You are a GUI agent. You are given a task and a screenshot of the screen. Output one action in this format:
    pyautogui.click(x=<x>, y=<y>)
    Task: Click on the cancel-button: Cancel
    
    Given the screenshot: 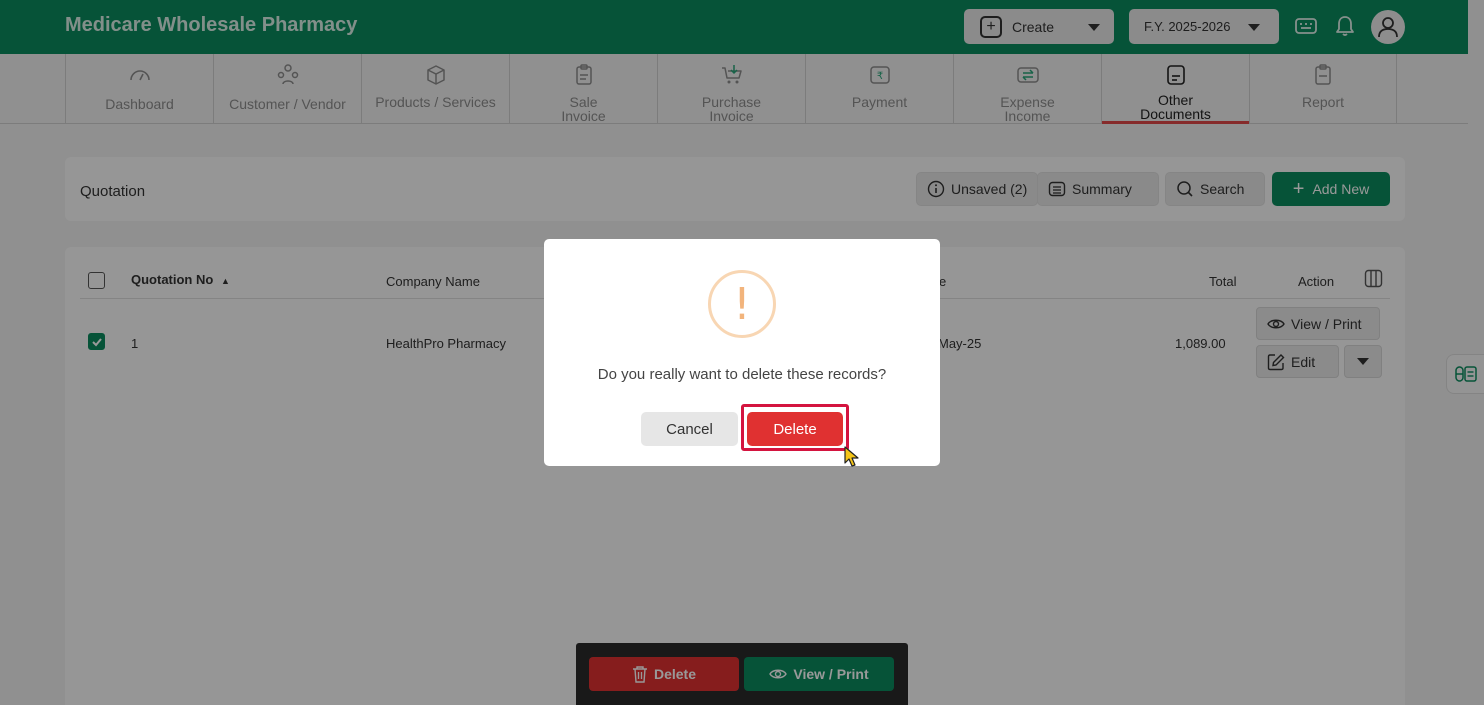 What is the action you would take?
    pyautogui.click(x=689, y=429)
    